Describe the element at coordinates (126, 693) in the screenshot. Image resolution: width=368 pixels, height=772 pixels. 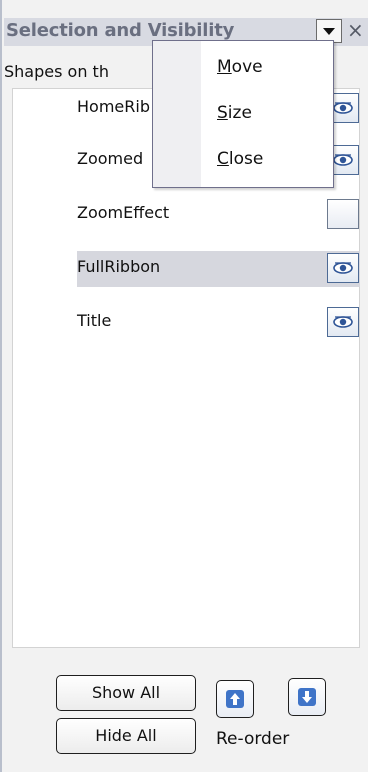
I see `show-all-button: Show All` at that location.